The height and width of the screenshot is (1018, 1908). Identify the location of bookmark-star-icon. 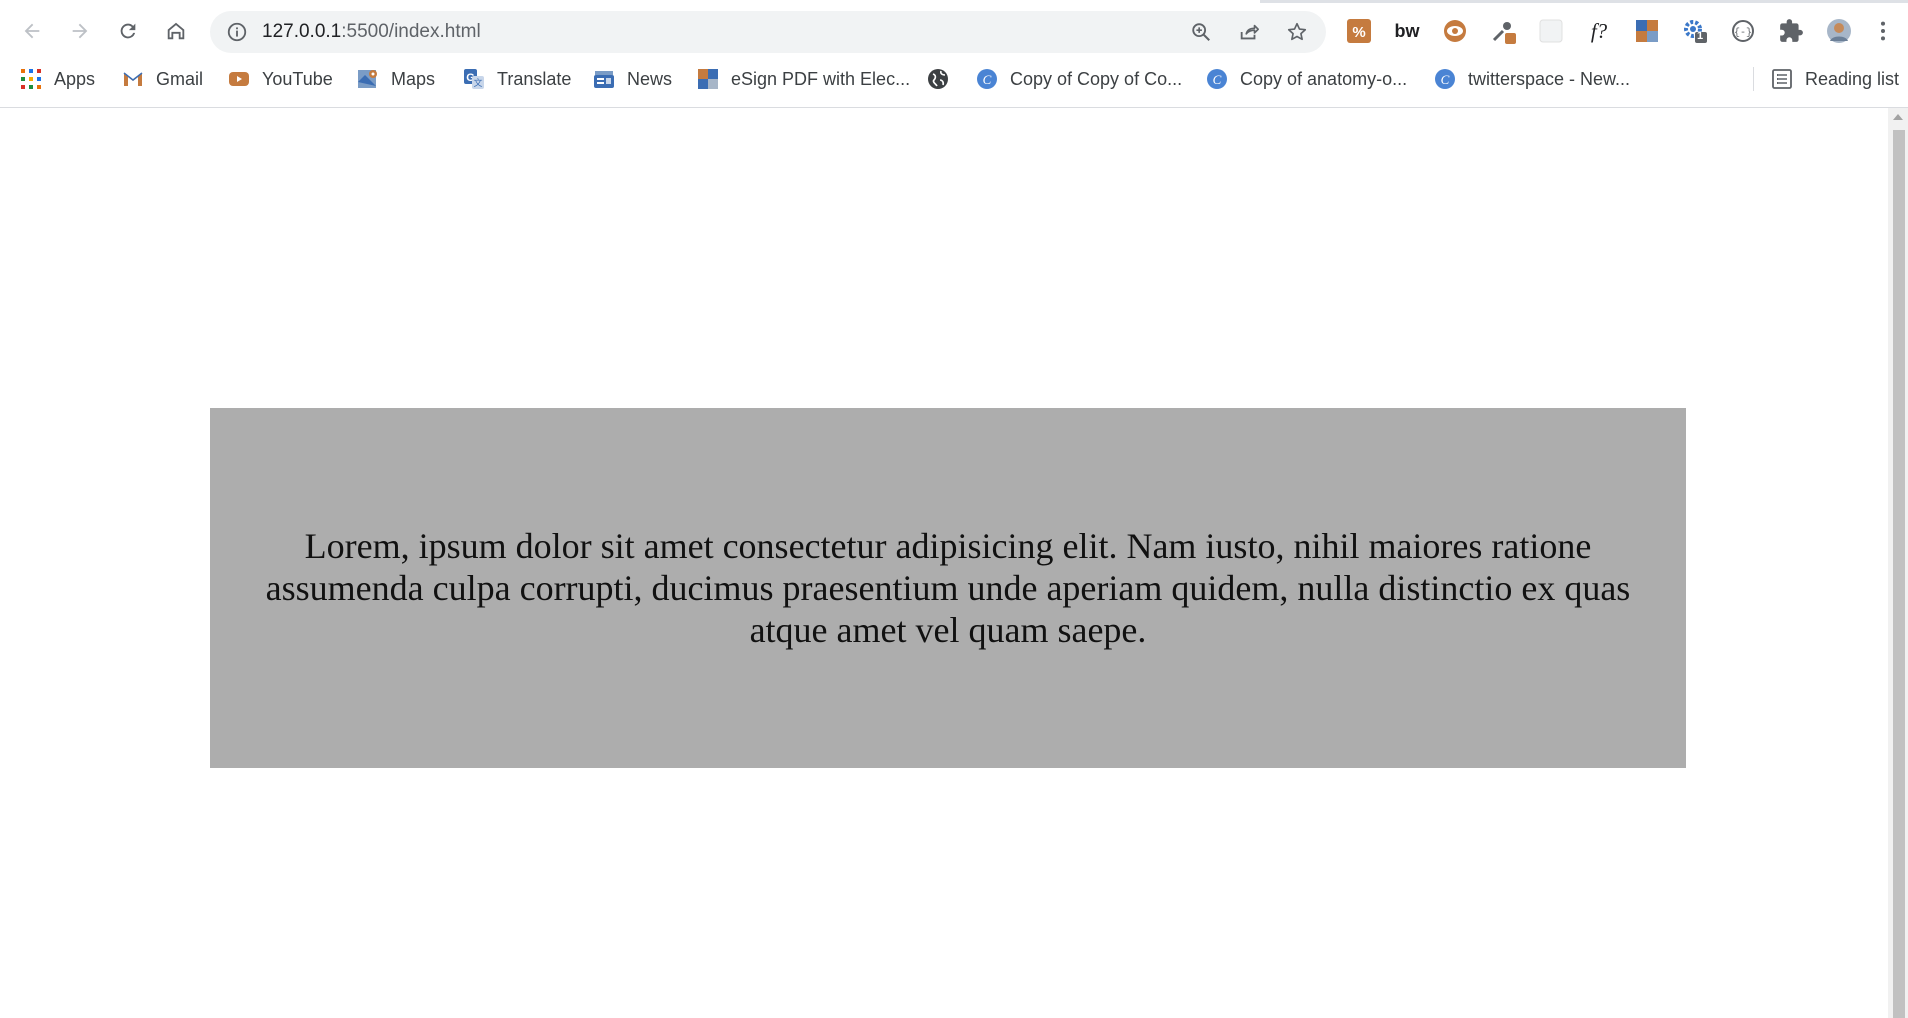
(1297, 32).